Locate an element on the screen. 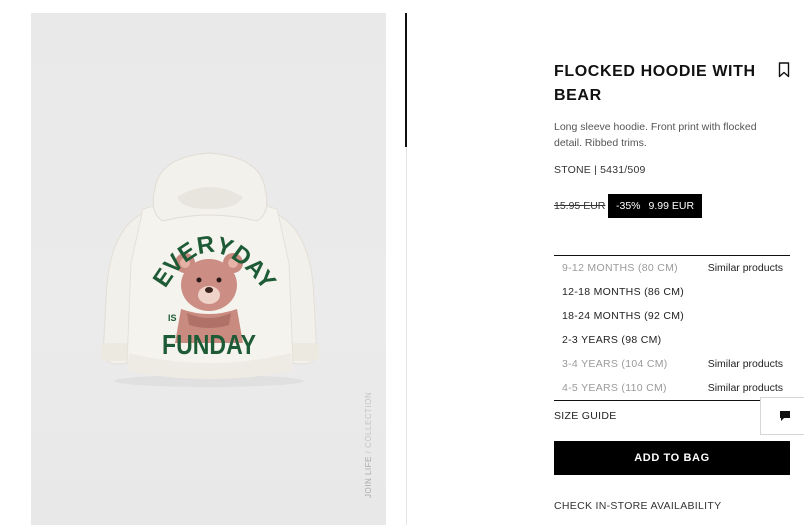 The width and height of the screenshot is (804, 525). size-label: 12-18 MONTHS (86 CM) is located at coordinates (623, 292).